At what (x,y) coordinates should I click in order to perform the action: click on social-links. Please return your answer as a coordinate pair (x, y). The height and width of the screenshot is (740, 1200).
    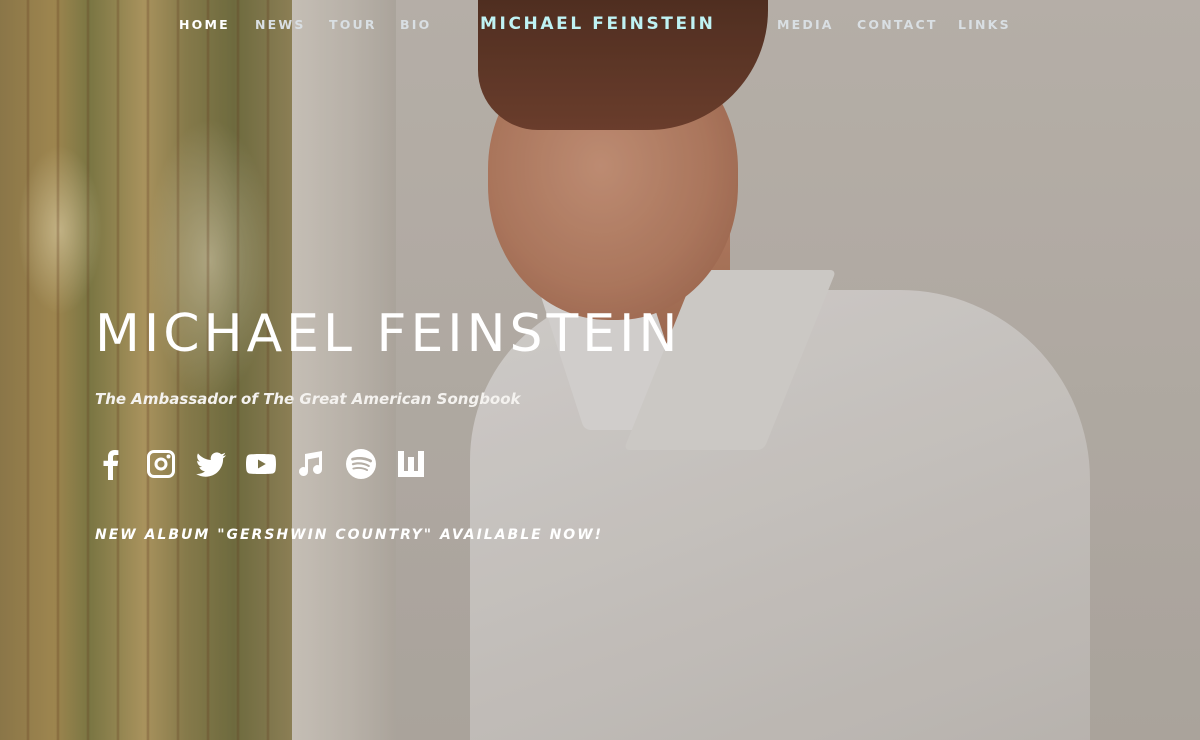
    Looking at the image, I should click on (261, 464).